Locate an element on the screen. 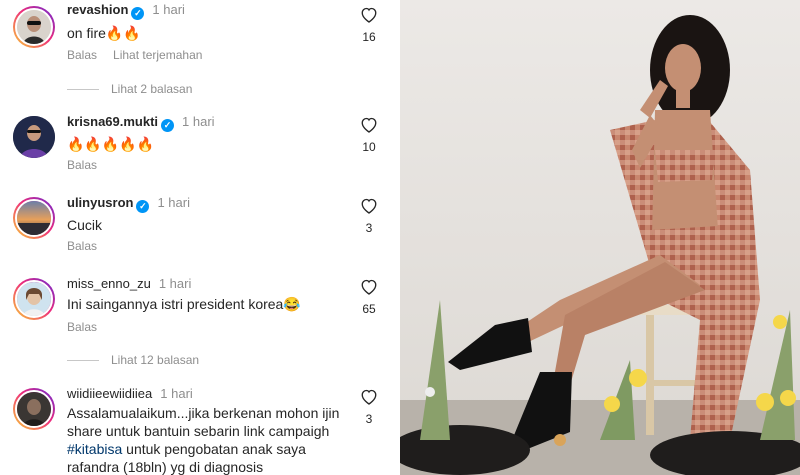 This screenshot has height=475, width=800. username: miss_enno_zu is located at coordinates (109, 283).